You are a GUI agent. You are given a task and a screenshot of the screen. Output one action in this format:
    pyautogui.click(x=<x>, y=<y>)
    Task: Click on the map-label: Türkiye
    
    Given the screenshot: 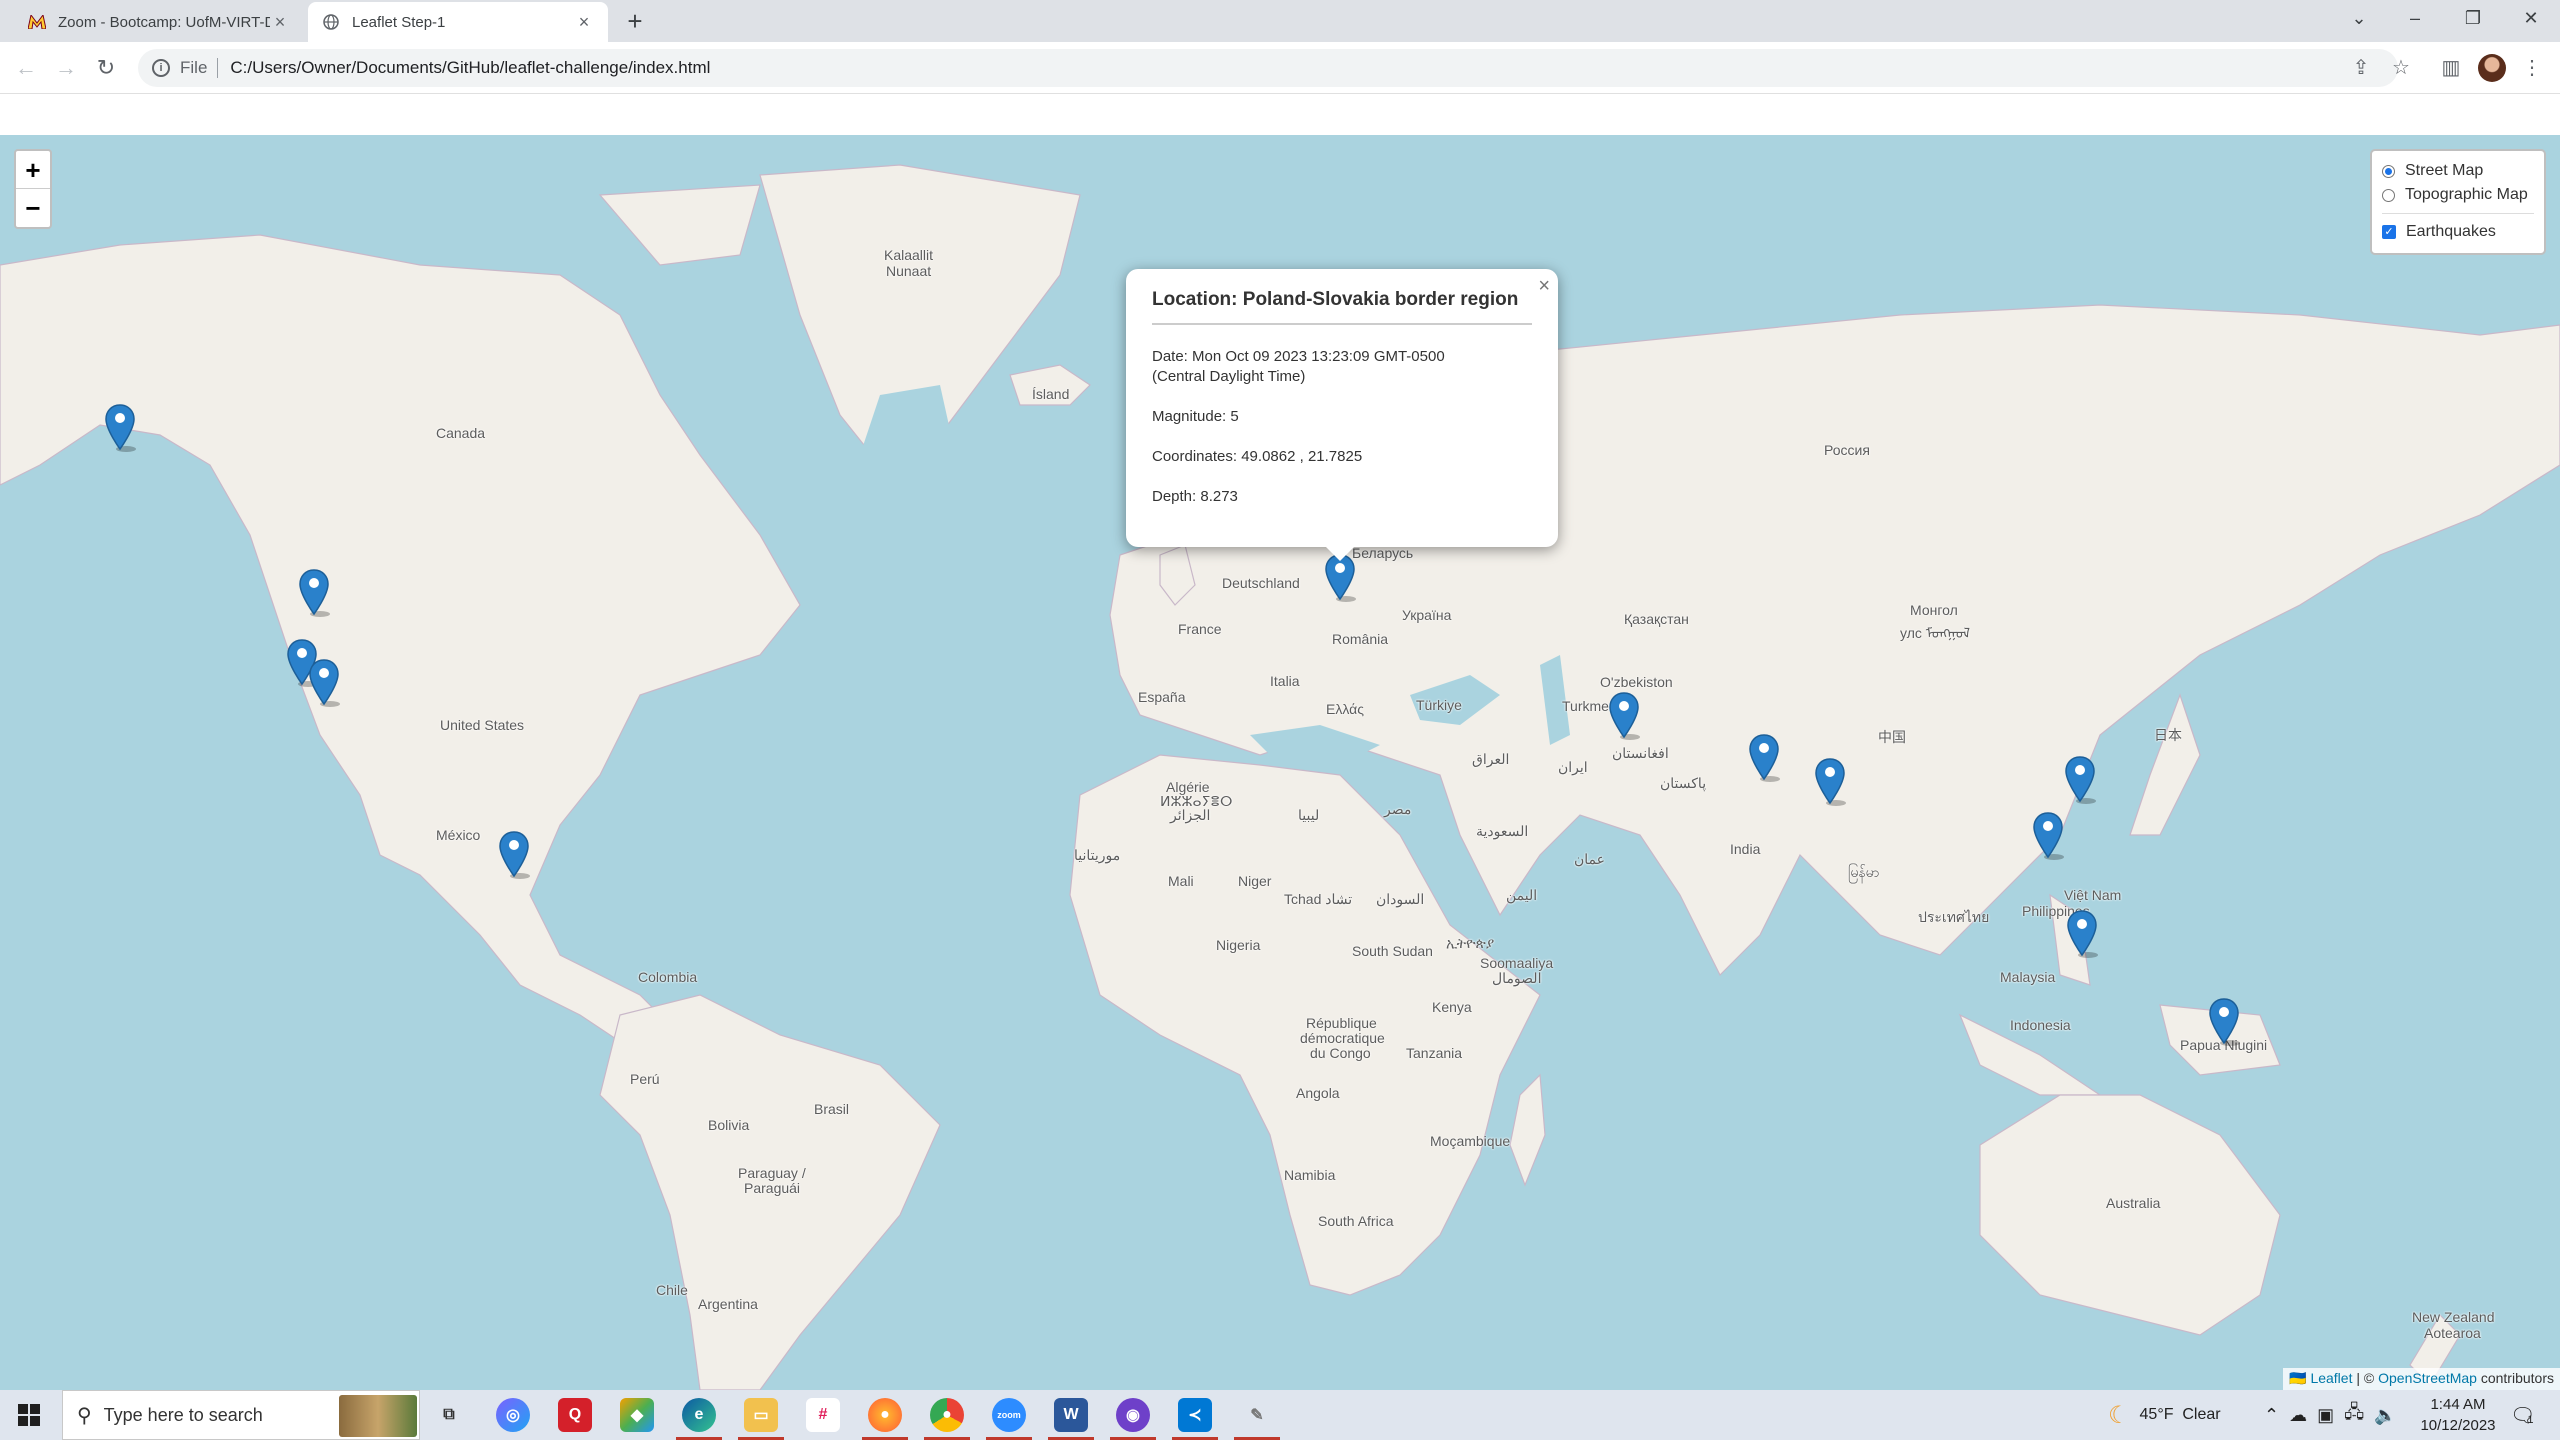 What is the action you would take?
    pyautogui.click(x=1439, y=705)
    